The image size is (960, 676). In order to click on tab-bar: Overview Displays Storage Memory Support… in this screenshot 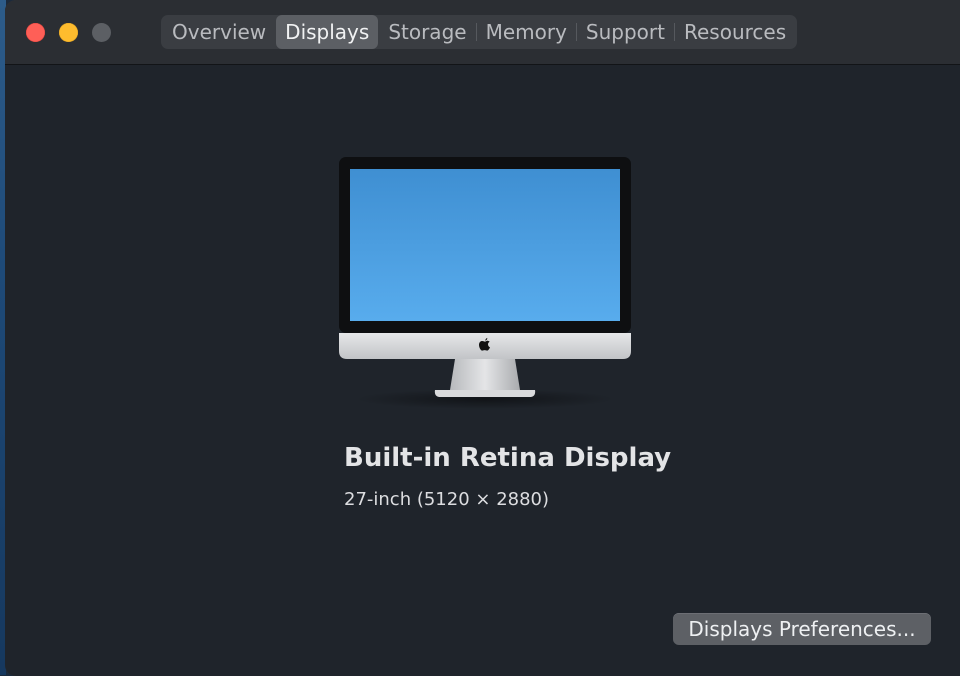, I will do `click(479, 32)`.